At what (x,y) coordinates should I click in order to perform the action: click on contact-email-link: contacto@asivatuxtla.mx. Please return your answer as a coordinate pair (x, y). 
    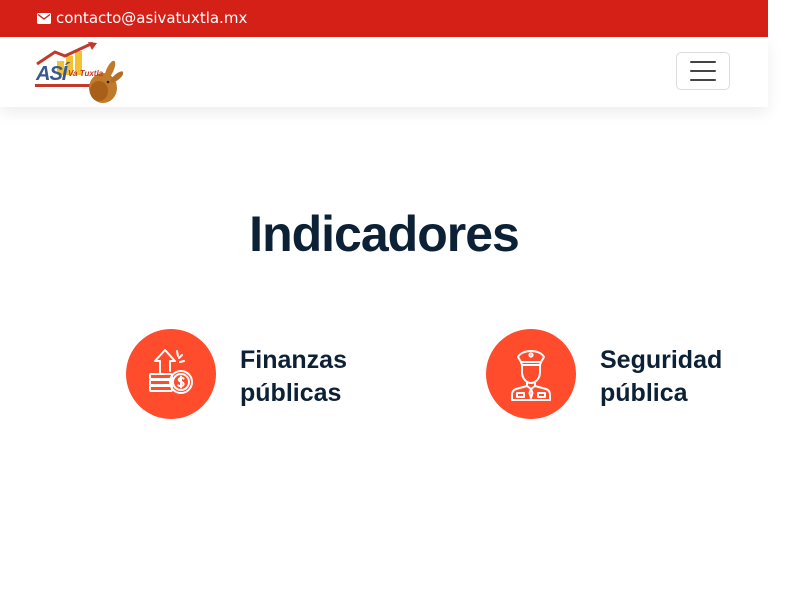
    Looking at the image, I should click on (151, 18).